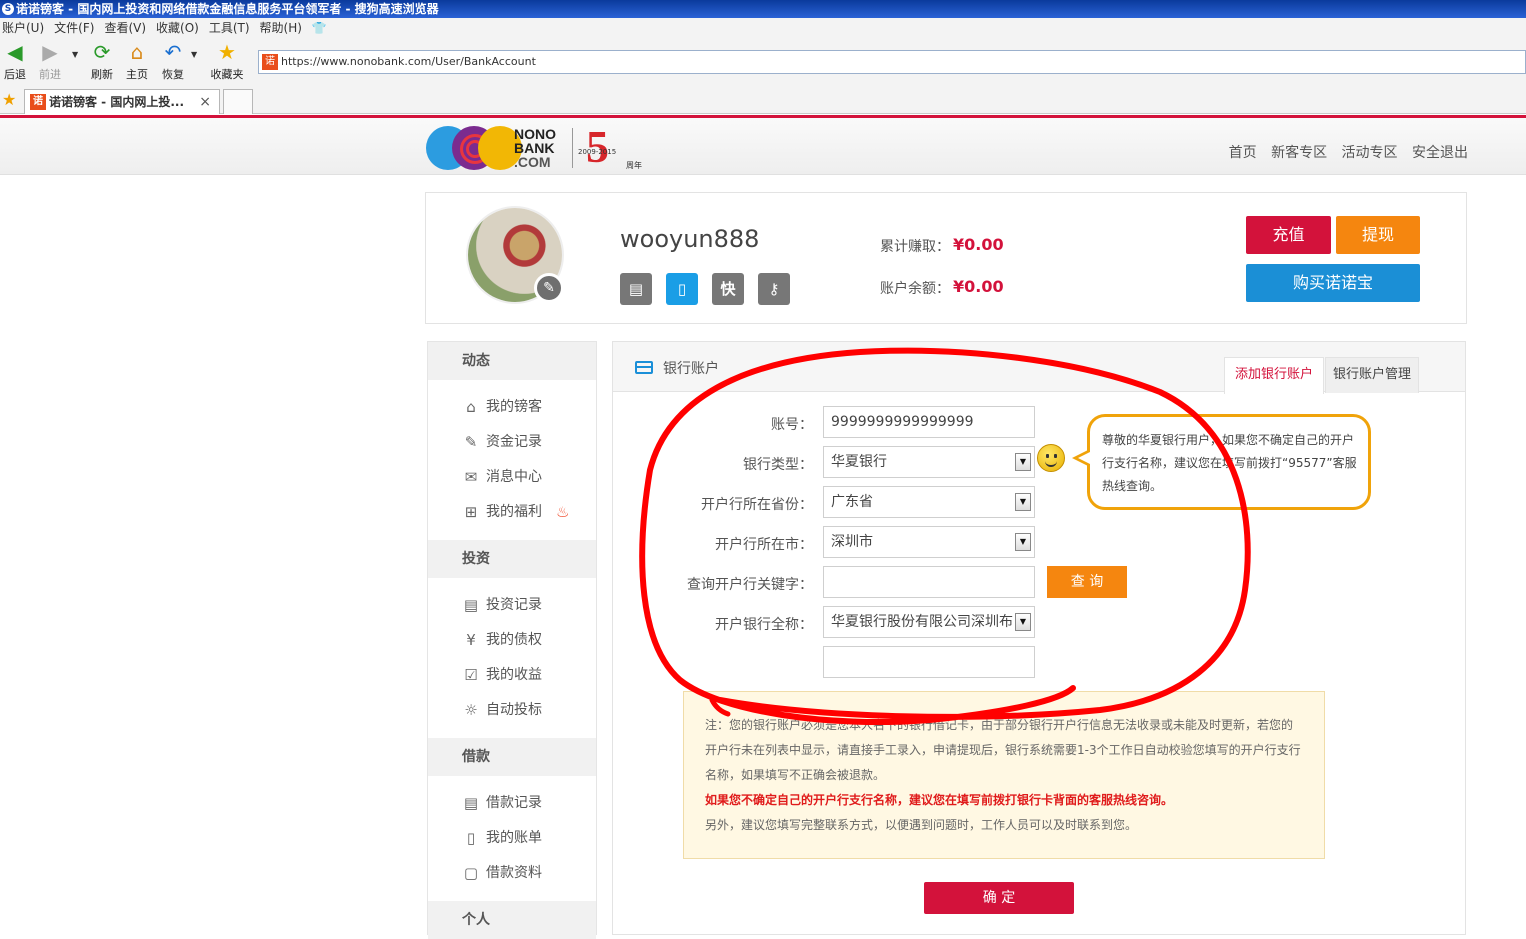 The image size is (1526, 939). I want to click on sidebar-section-invest: 投资, so click(512, 559).